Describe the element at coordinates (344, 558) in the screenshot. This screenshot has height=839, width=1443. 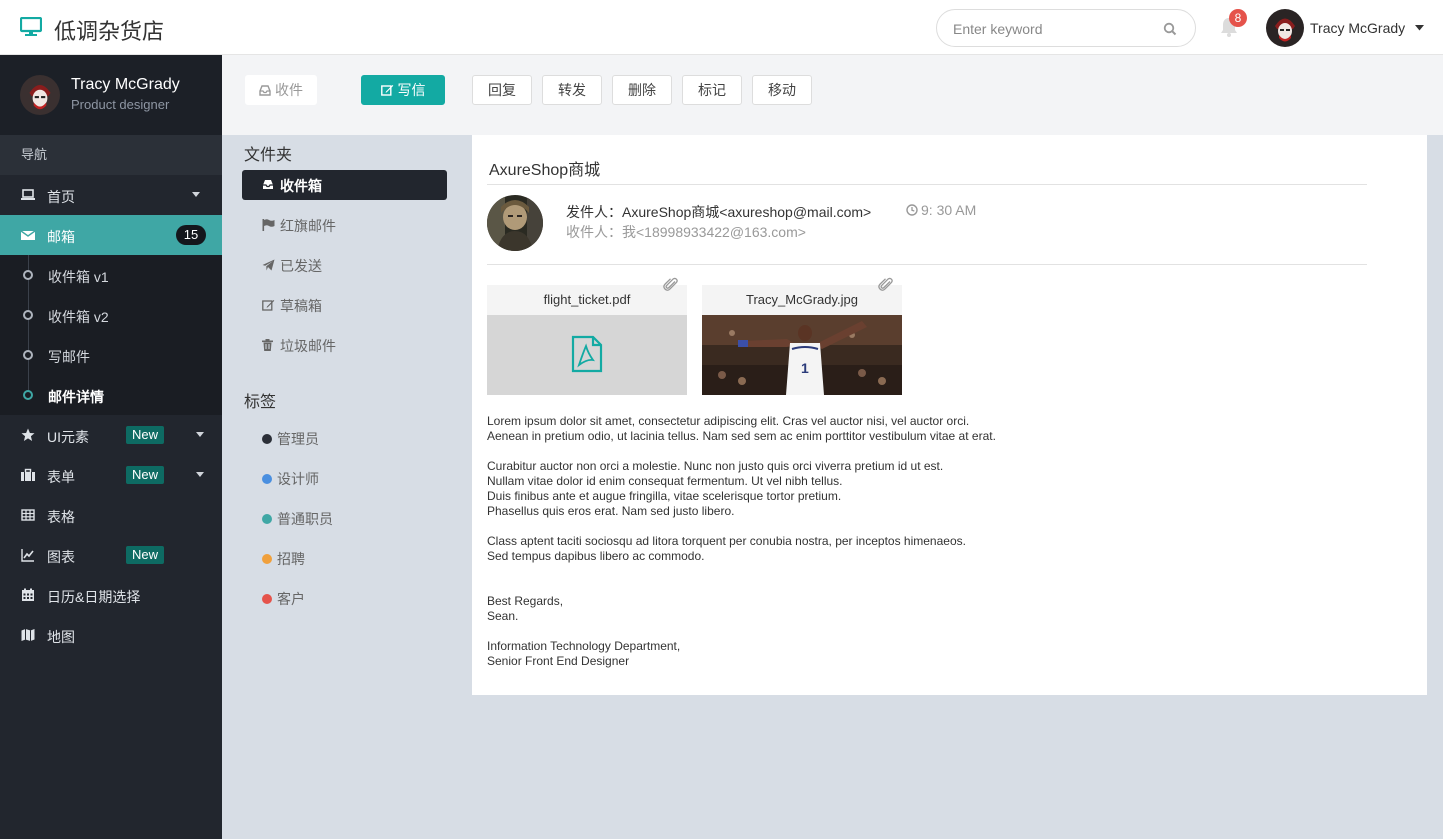
I see `tag-recruit: 招聘` at that location.